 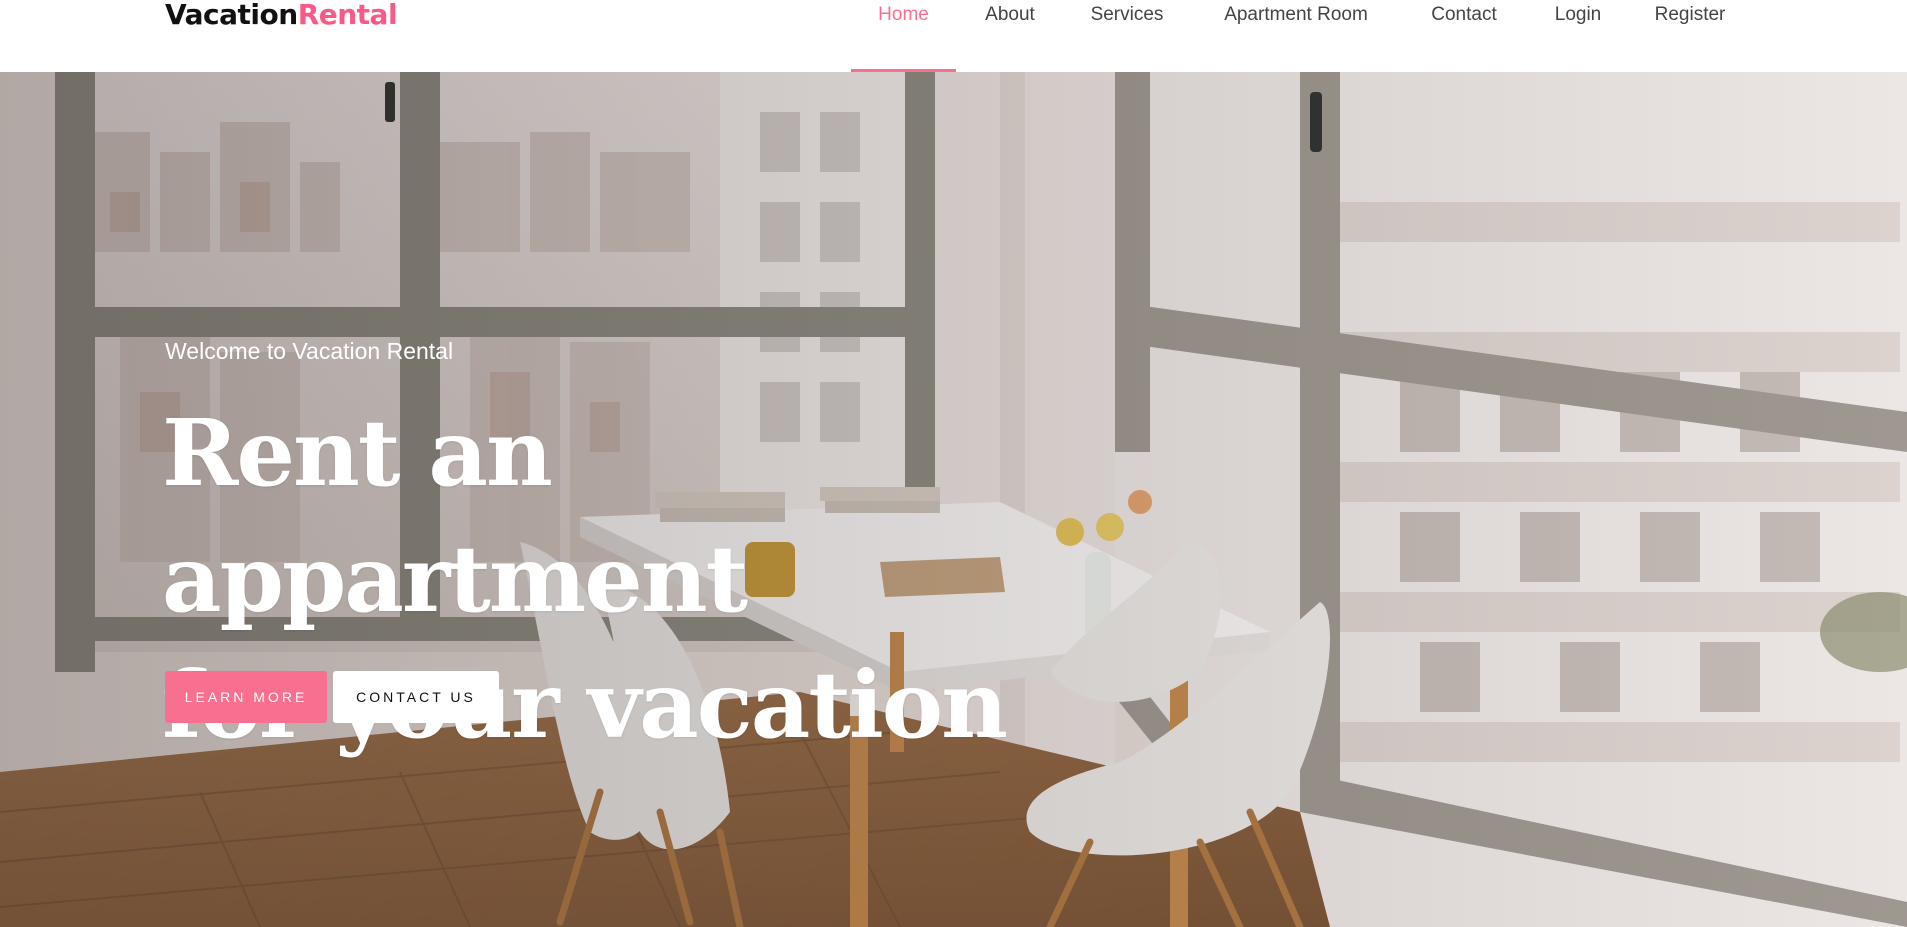 I want to click on logo-text-primary: Vacation, so click(x=231, y=15).